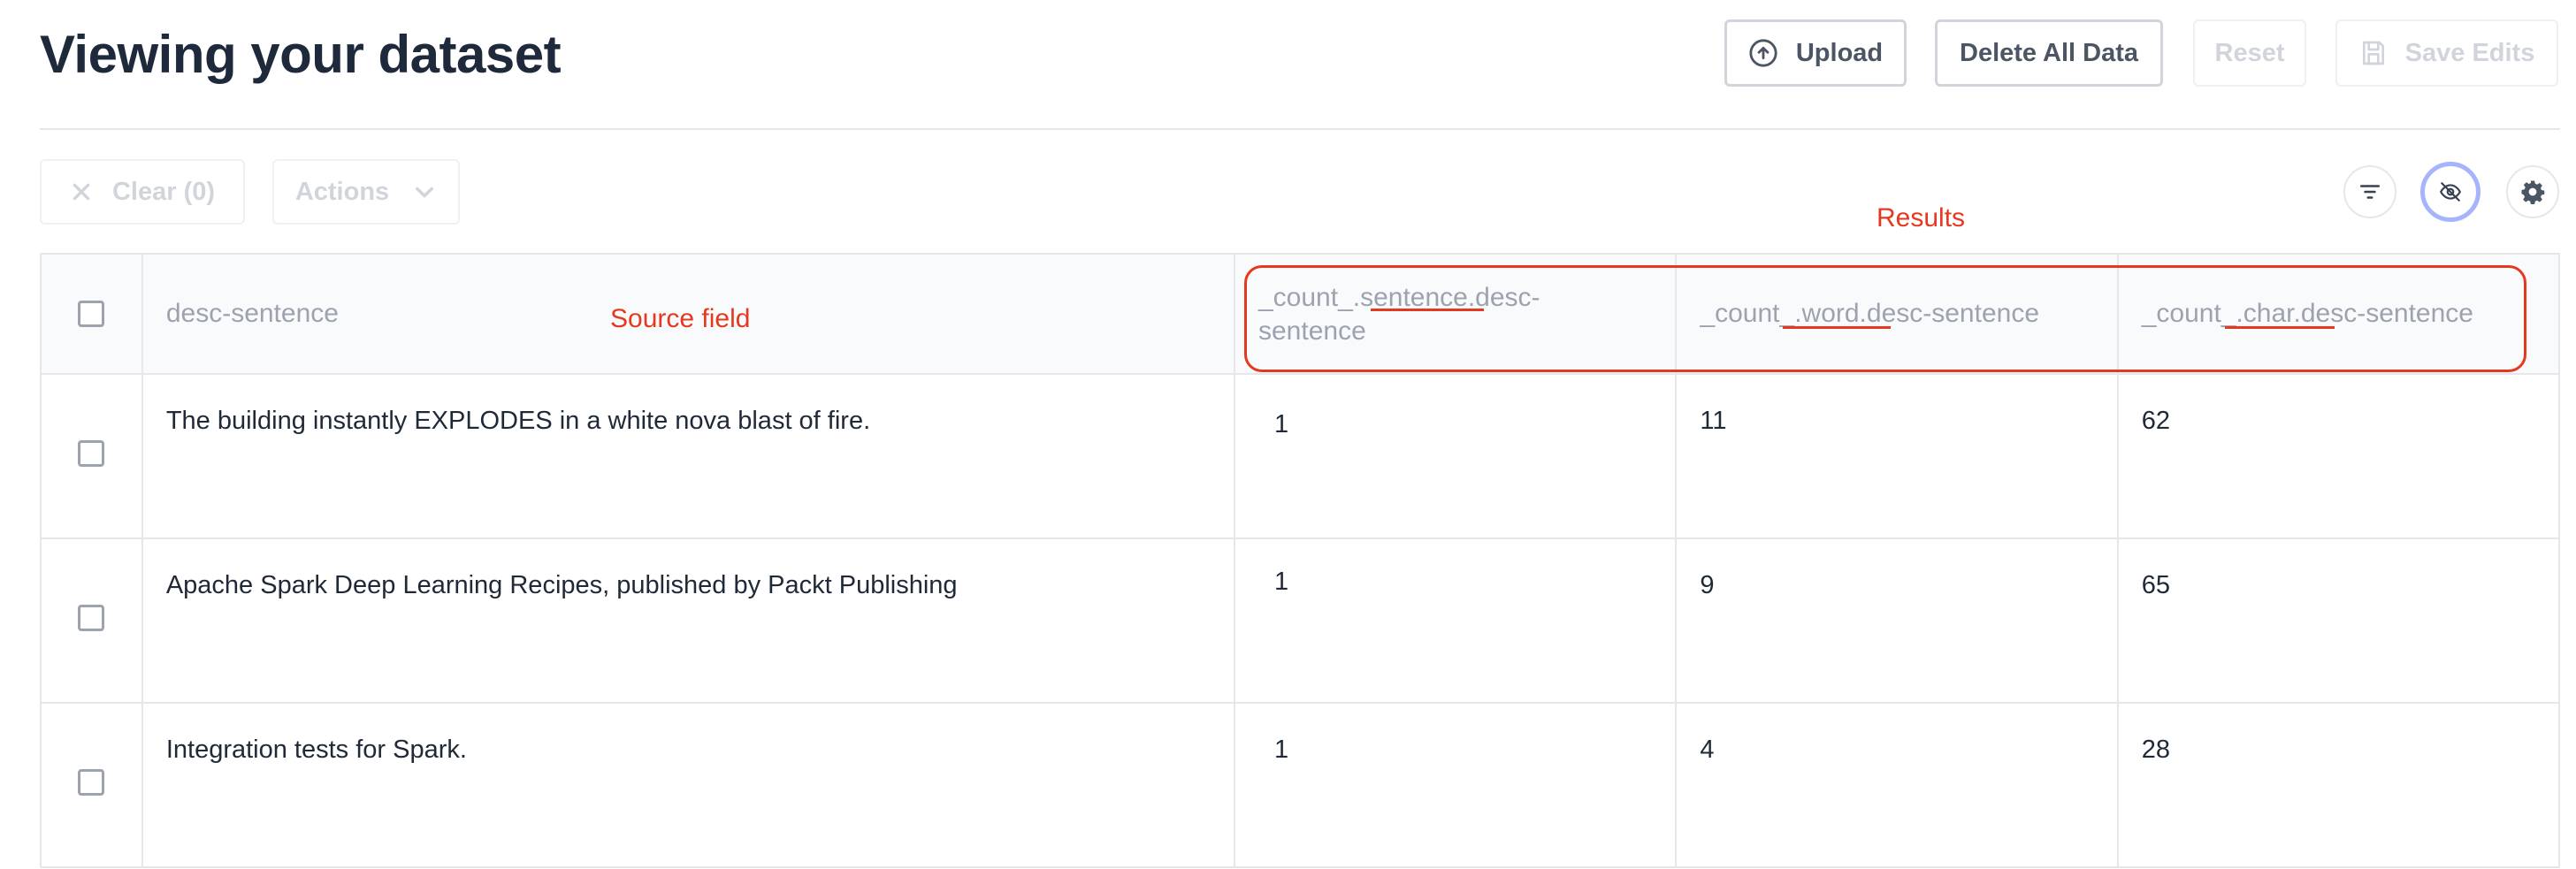 The width and height of the screenshot is (2576, 869). I want to click on close-icon, so click(82, 191).